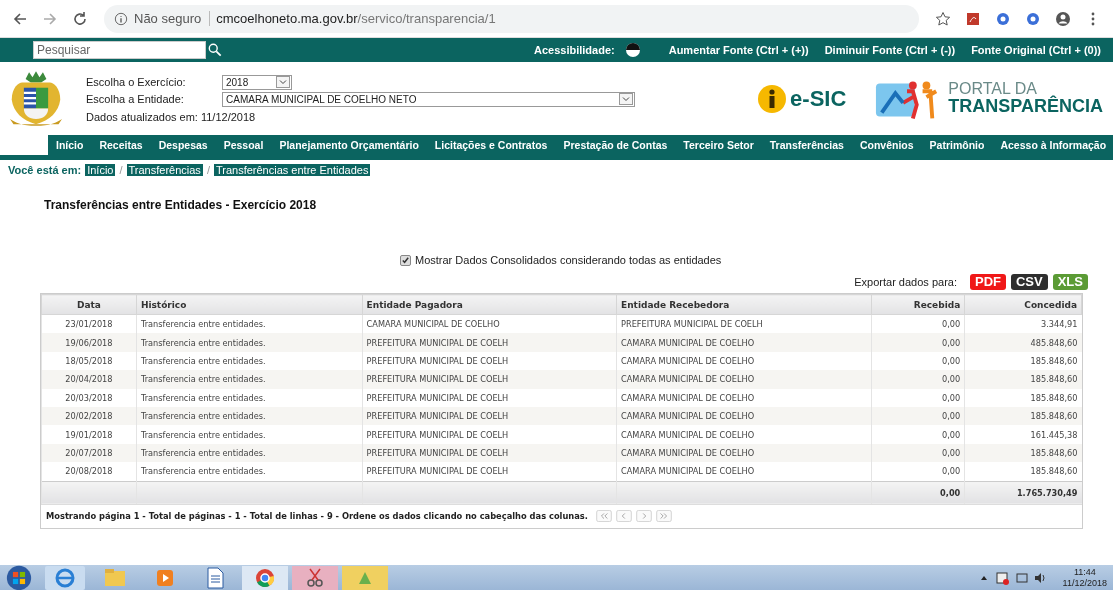 This screenshot has width=1113, height=590. What do you see at coordinates (65, 577) in the screenshot?
I see `browser-e-icon` at bounding box center [65, 577].